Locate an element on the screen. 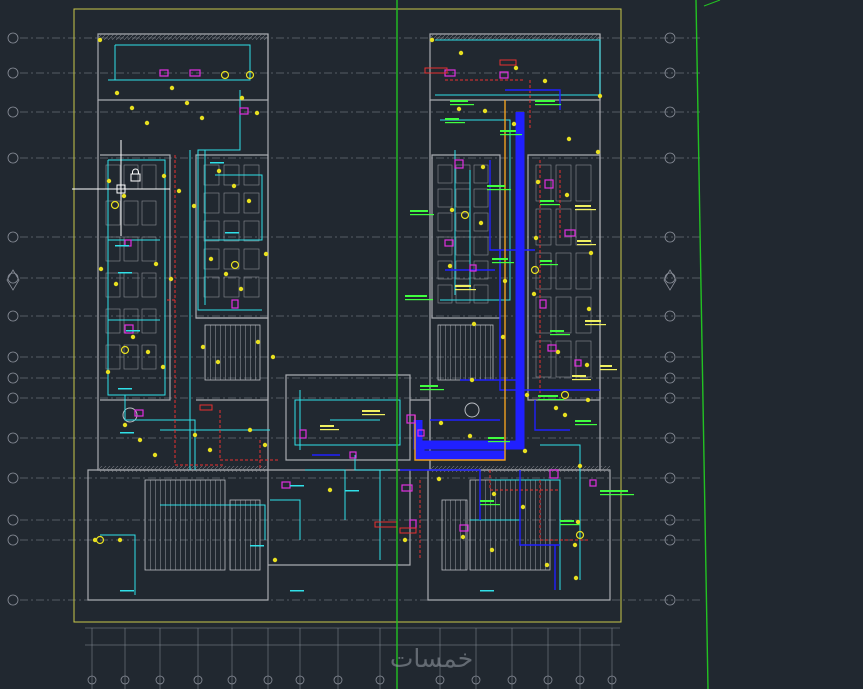  column is located at coordinates (472, 410).